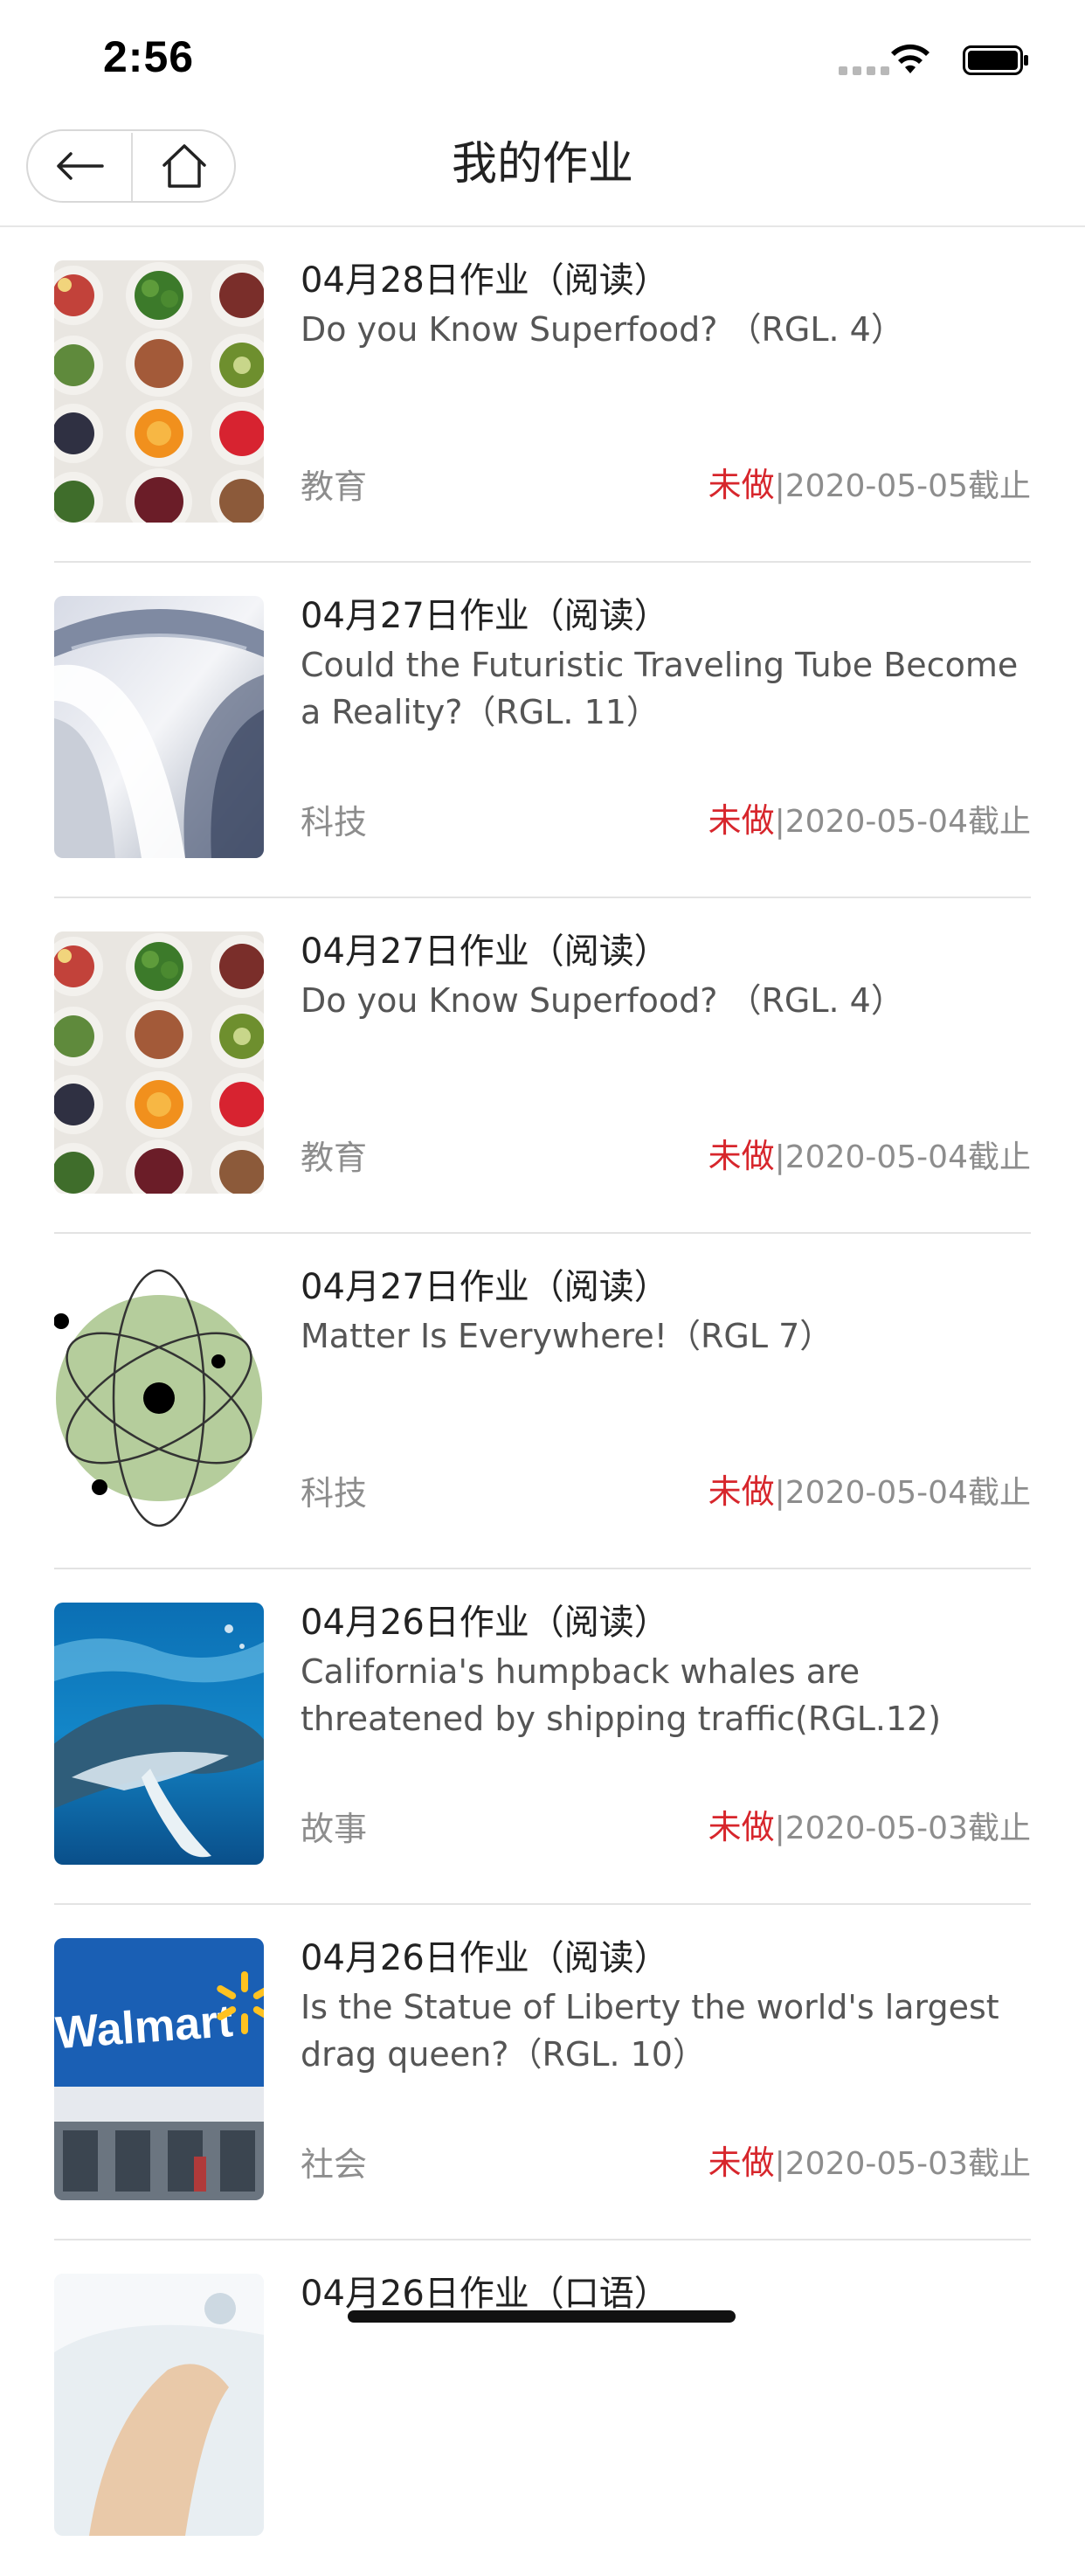 The width and height of the screenshot is (1085, 2576). What do you see at coordinates (902, 486) in the screenshot?
I see `deadline-label: |2020-05-05截止` at bounding box center [902, 486].